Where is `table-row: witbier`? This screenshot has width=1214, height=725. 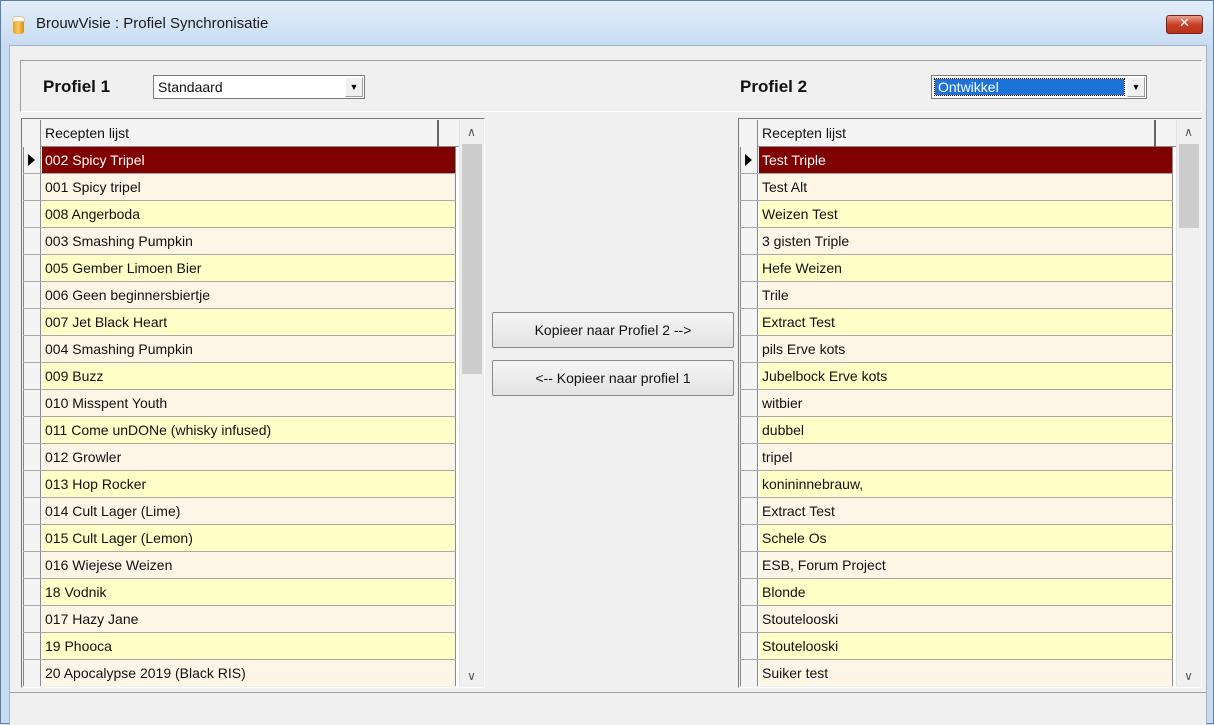
table-row: witbier is located at coordinates (956, 403).